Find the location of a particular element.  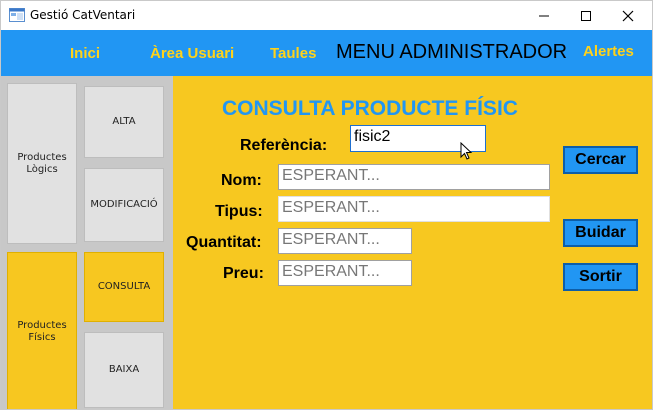

quantitat-label: Quantitat: is located at coordinates (224, 242).